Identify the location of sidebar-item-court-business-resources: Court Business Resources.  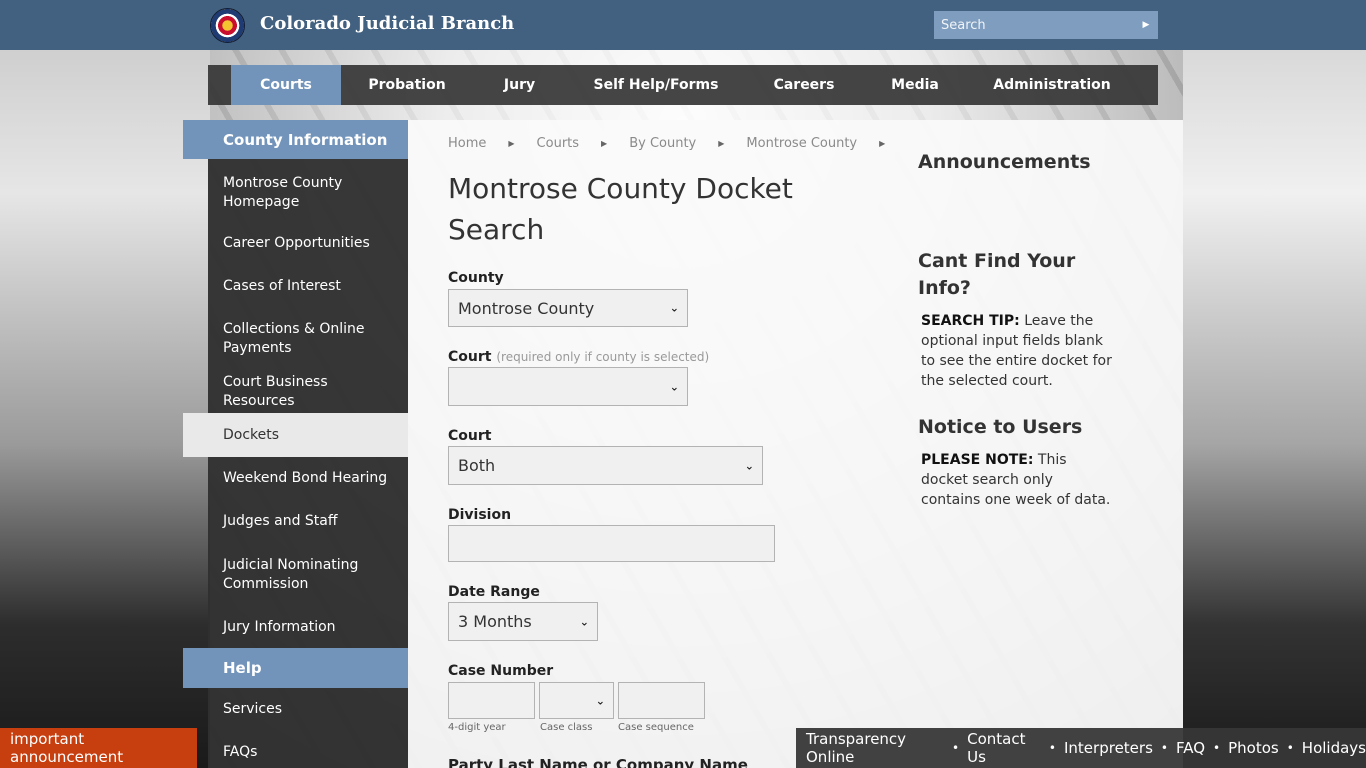
(308, 391).